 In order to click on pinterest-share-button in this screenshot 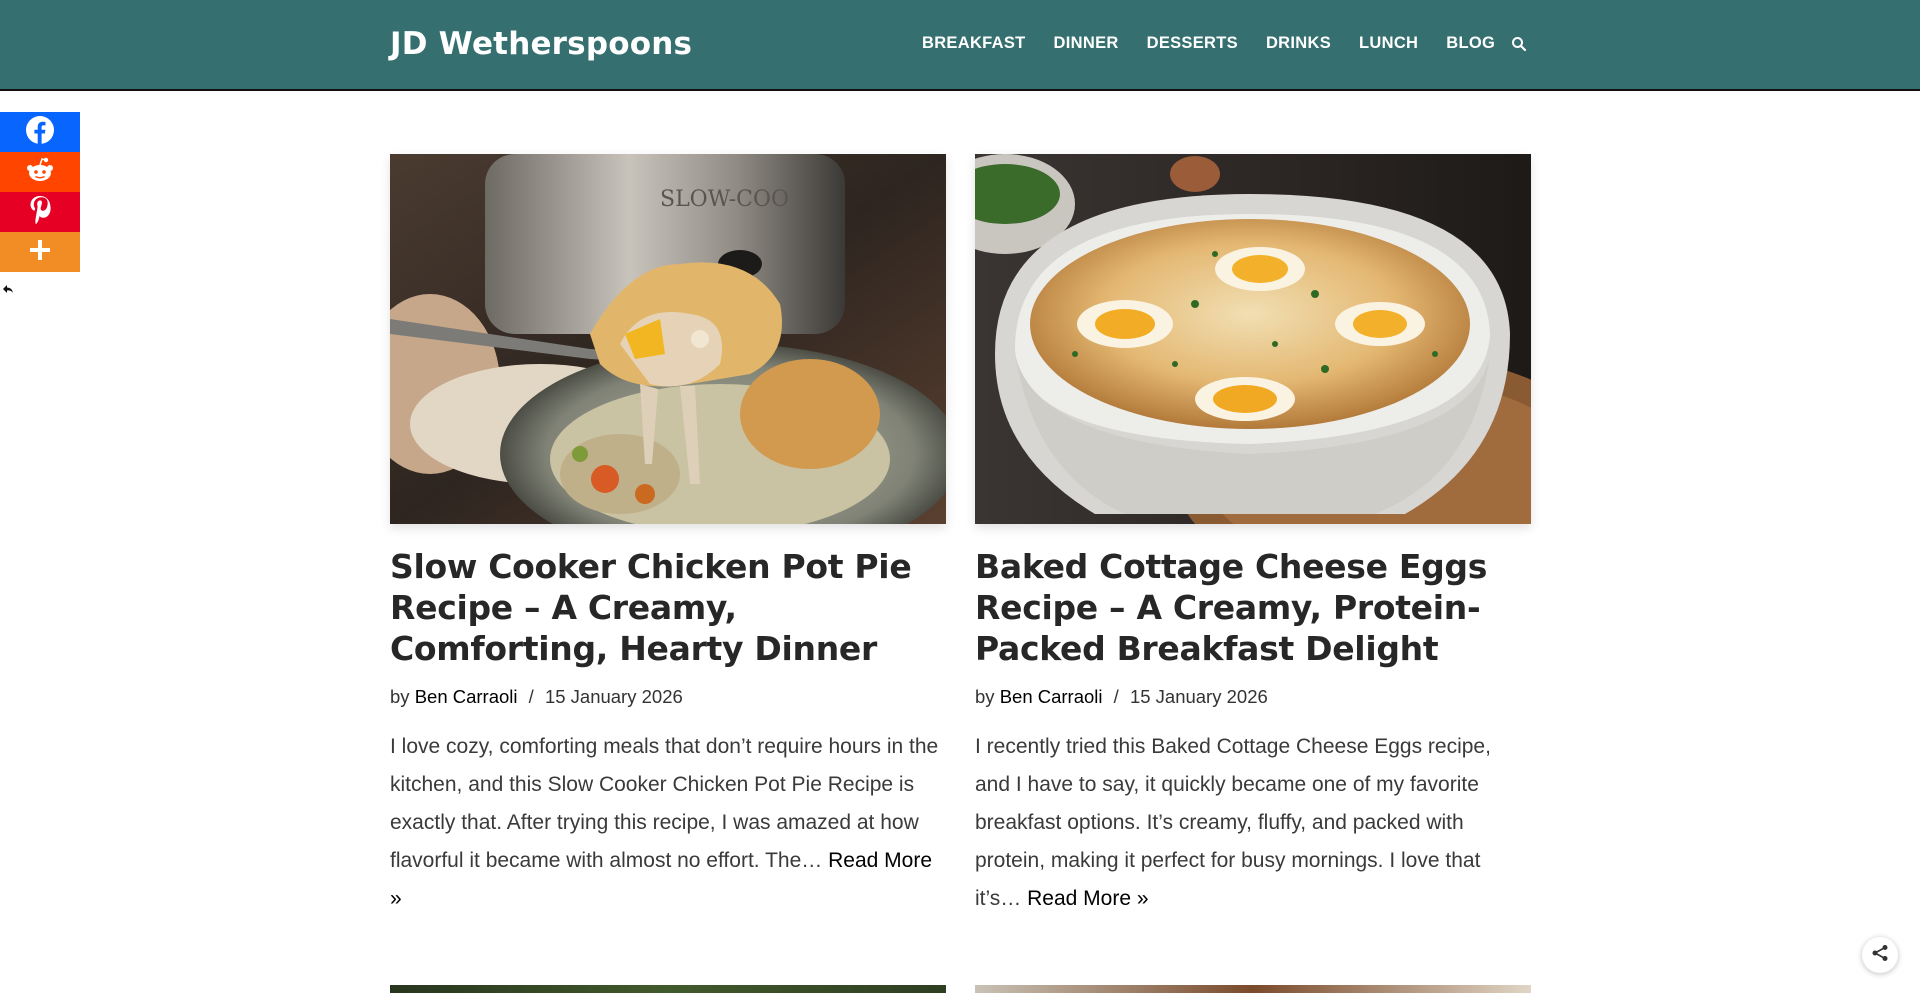, I will do `click(40, 212)`.